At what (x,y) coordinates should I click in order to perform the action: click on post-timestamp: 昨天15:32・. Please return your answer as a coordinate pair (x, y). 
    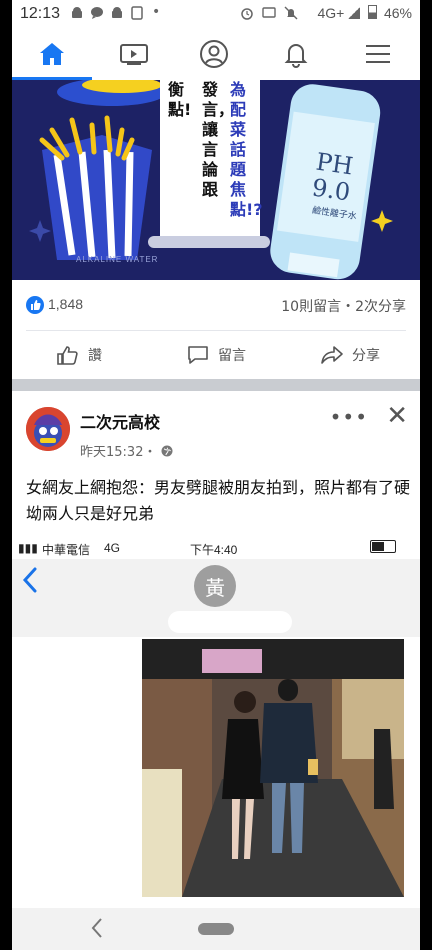
    Looking at the image, I should click on (126, 450).